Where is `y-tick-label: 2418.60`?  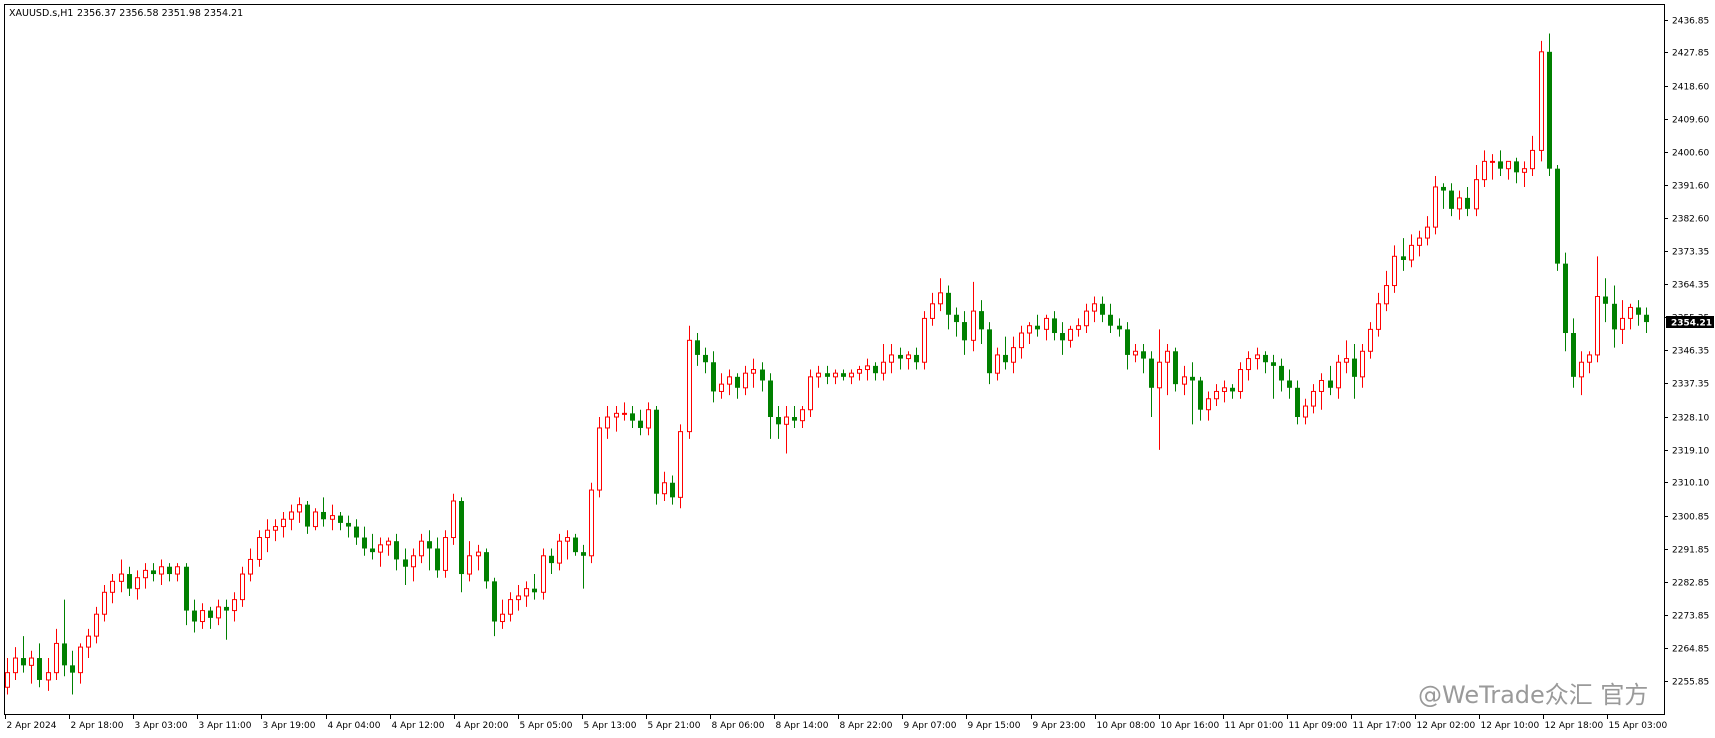 y-tick-label: 2418.60 is located at coordinates (1690, 88).